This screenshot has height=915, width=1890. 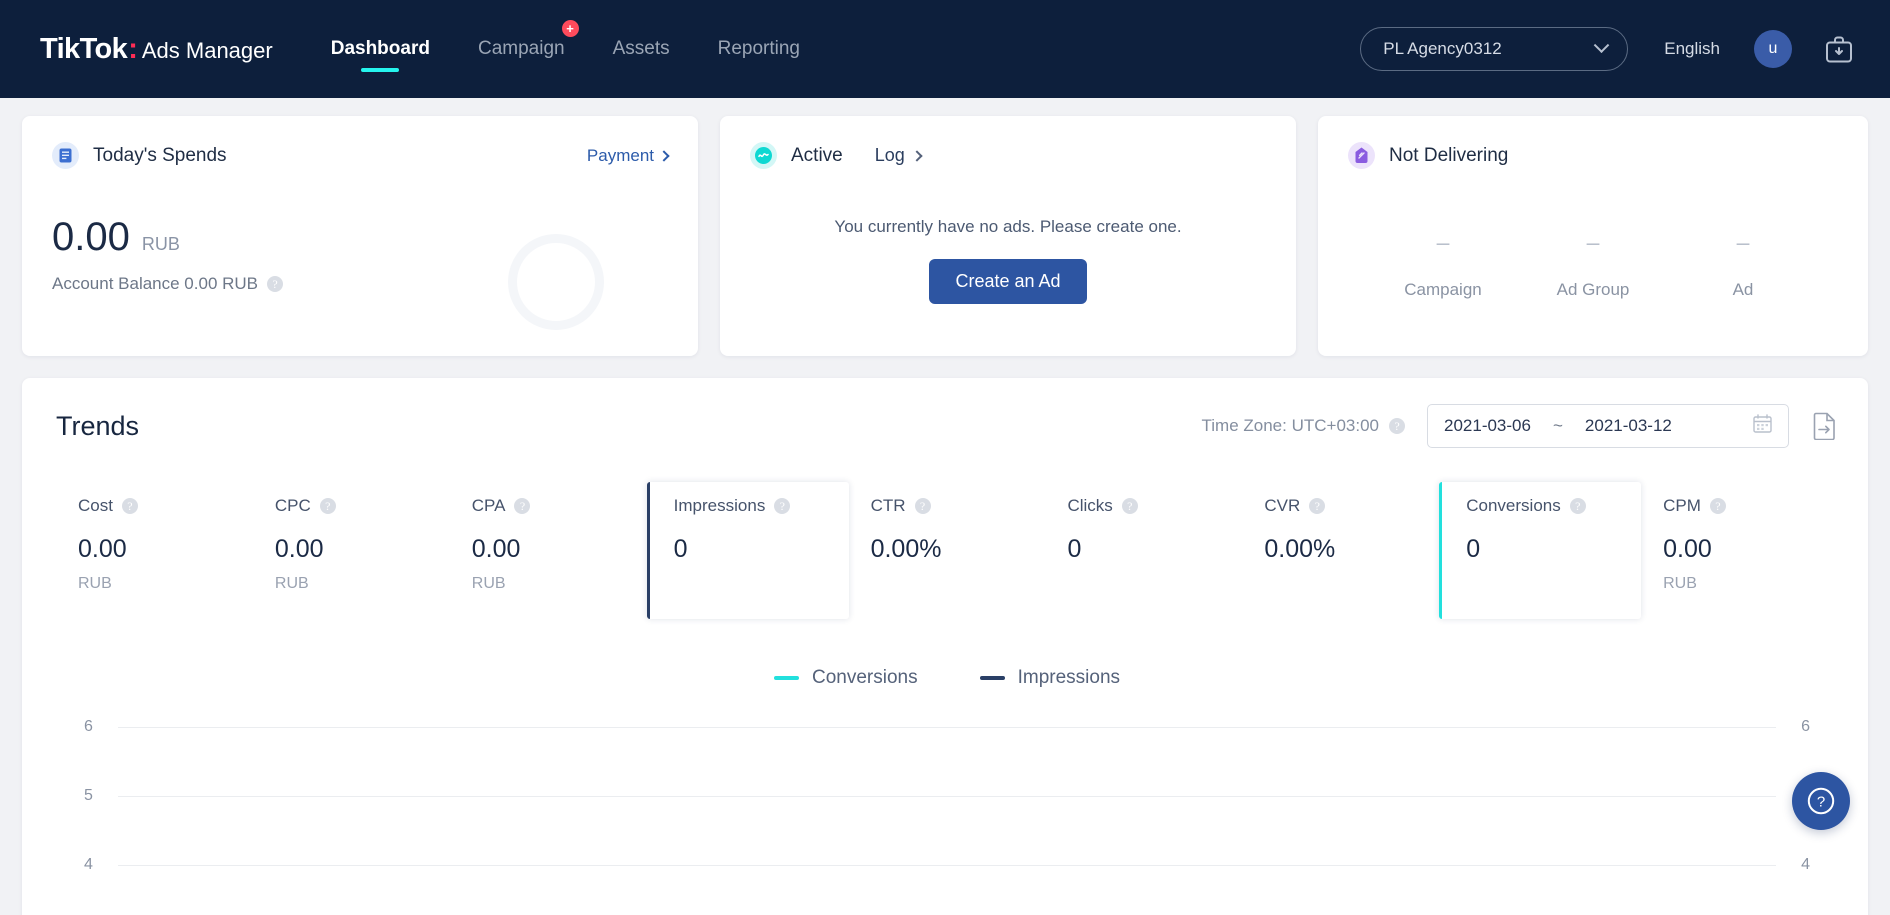 What do you see at coordinates (1443, 242) in the screenshot?
I see `stat-campaign-value: –` at bounding box center [1443, 242].